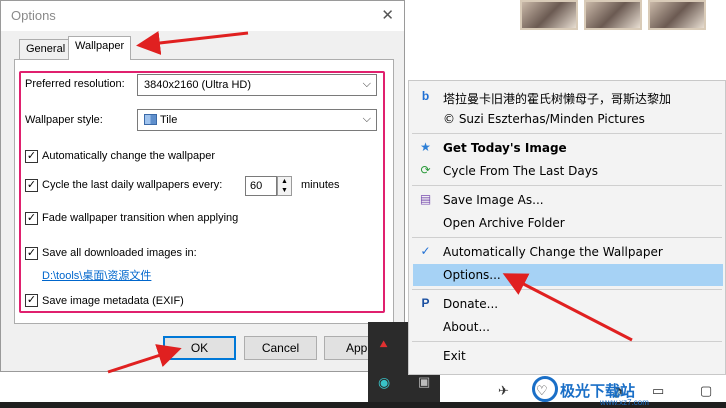 Image resolution: width=726 pixels, height=408 pixels. I want to click on notification-icon: ▢, so click(706, 391).